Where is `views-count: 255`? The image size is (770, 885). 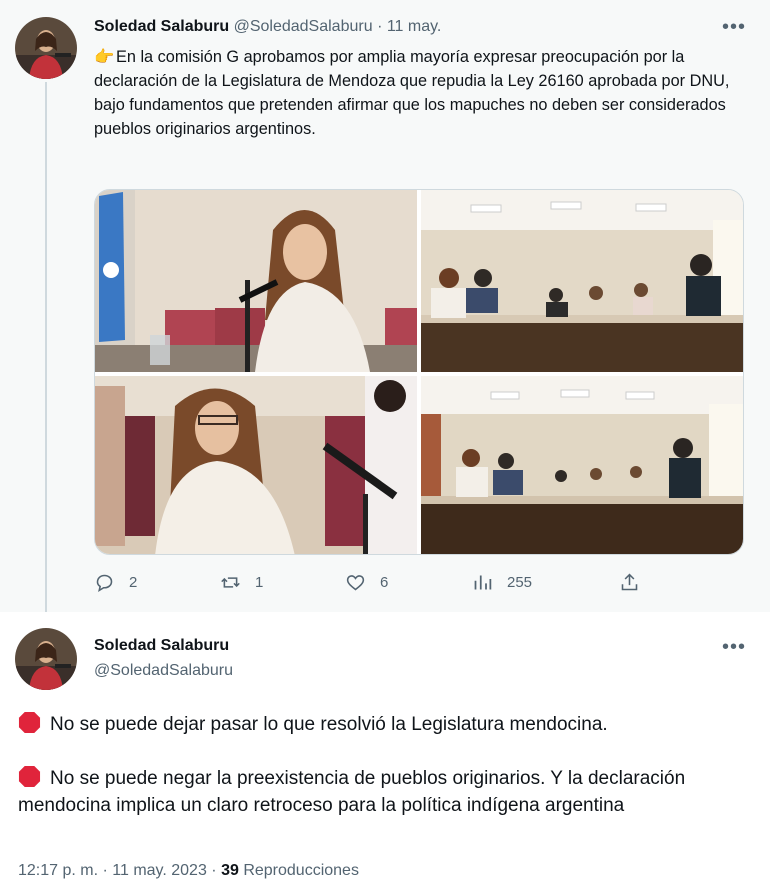
views-count: 255 is located at coordinates (520, 582).